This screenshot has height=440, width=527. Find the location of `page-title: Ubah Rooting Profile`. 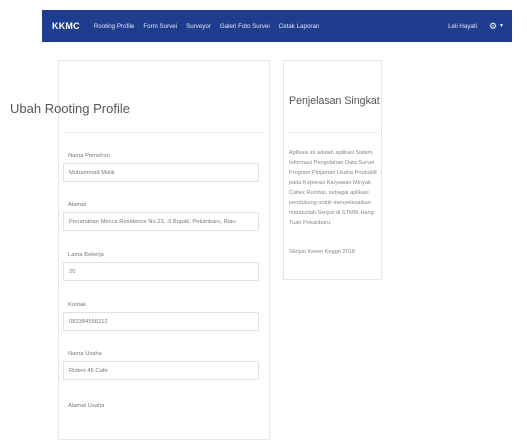

page-title: Ubah Rooting Profile is located at coordinates (70, 108).